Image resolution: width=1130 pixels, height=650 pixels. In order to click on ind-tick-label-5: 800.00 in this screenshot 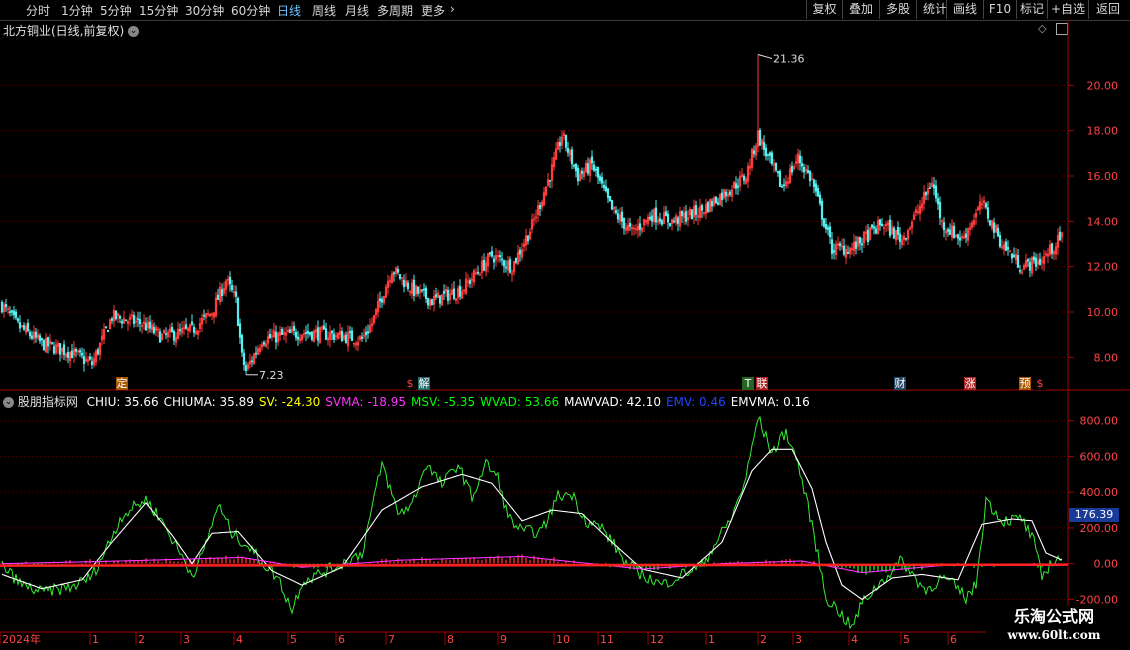, I will do `click(1099, 421)`.